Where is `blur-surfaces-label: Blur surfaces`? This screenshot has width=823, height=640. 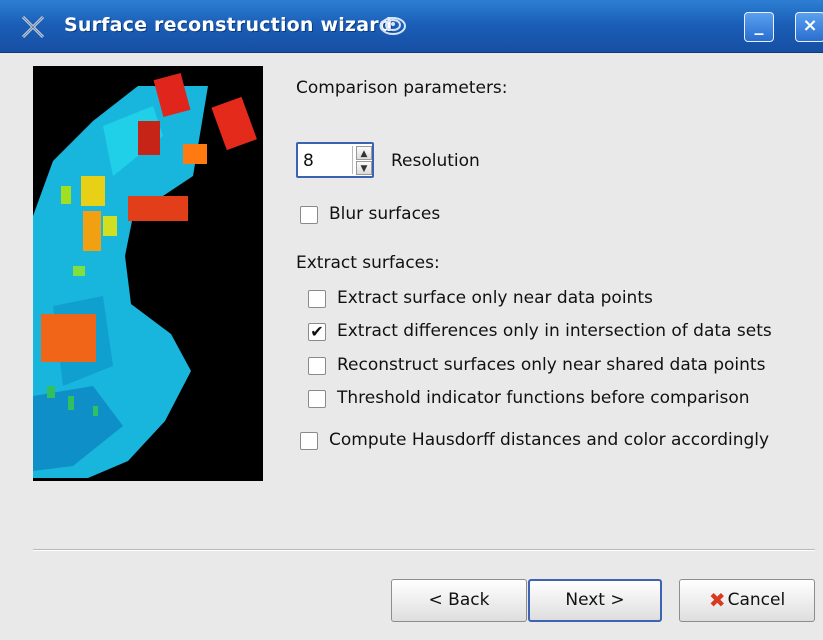
blur-surfaces-label: Blur surfaces is located at coordinates (385, 214).